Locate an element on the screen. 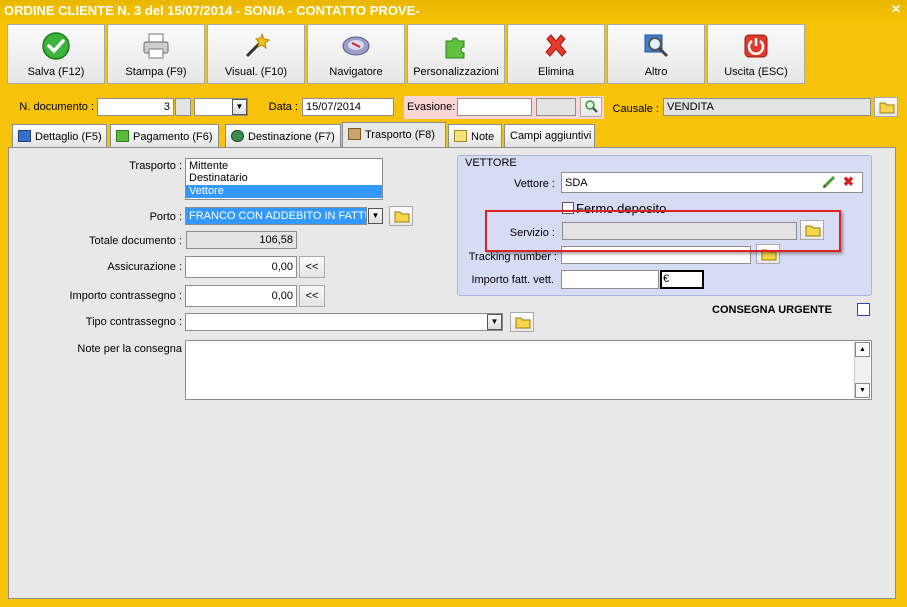 The height and width of the screenshot is (607, 907). navigator-button: Navigatore is located at coordinates (356, 54).